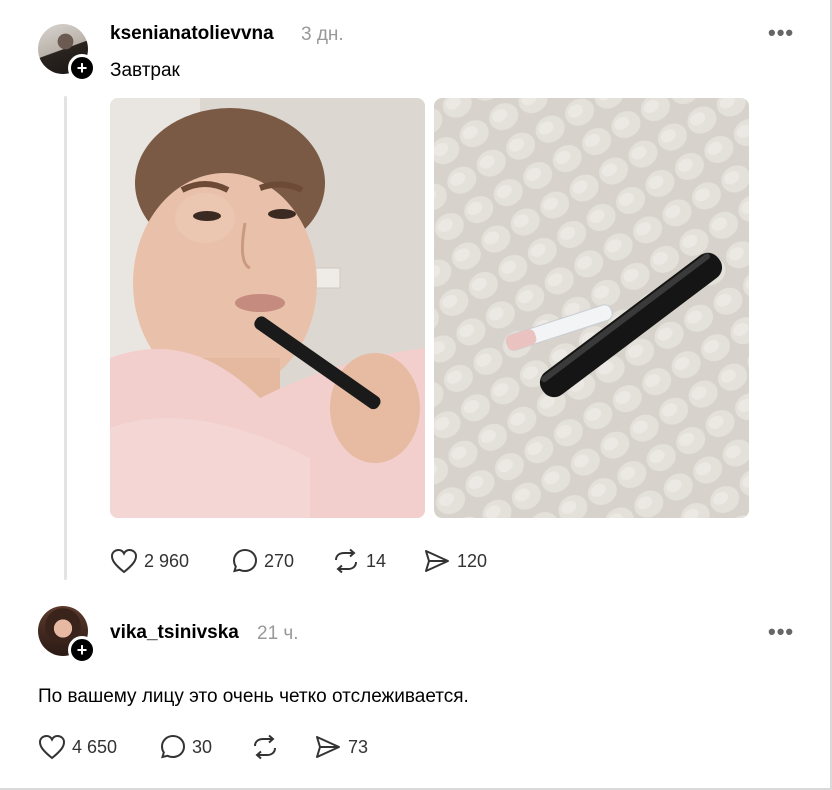 The width and height of the screenshot is (832, 790). Describe the element at coordinates (145, 70) in the screenshot. I see `post-text: Завтрак` at that location.